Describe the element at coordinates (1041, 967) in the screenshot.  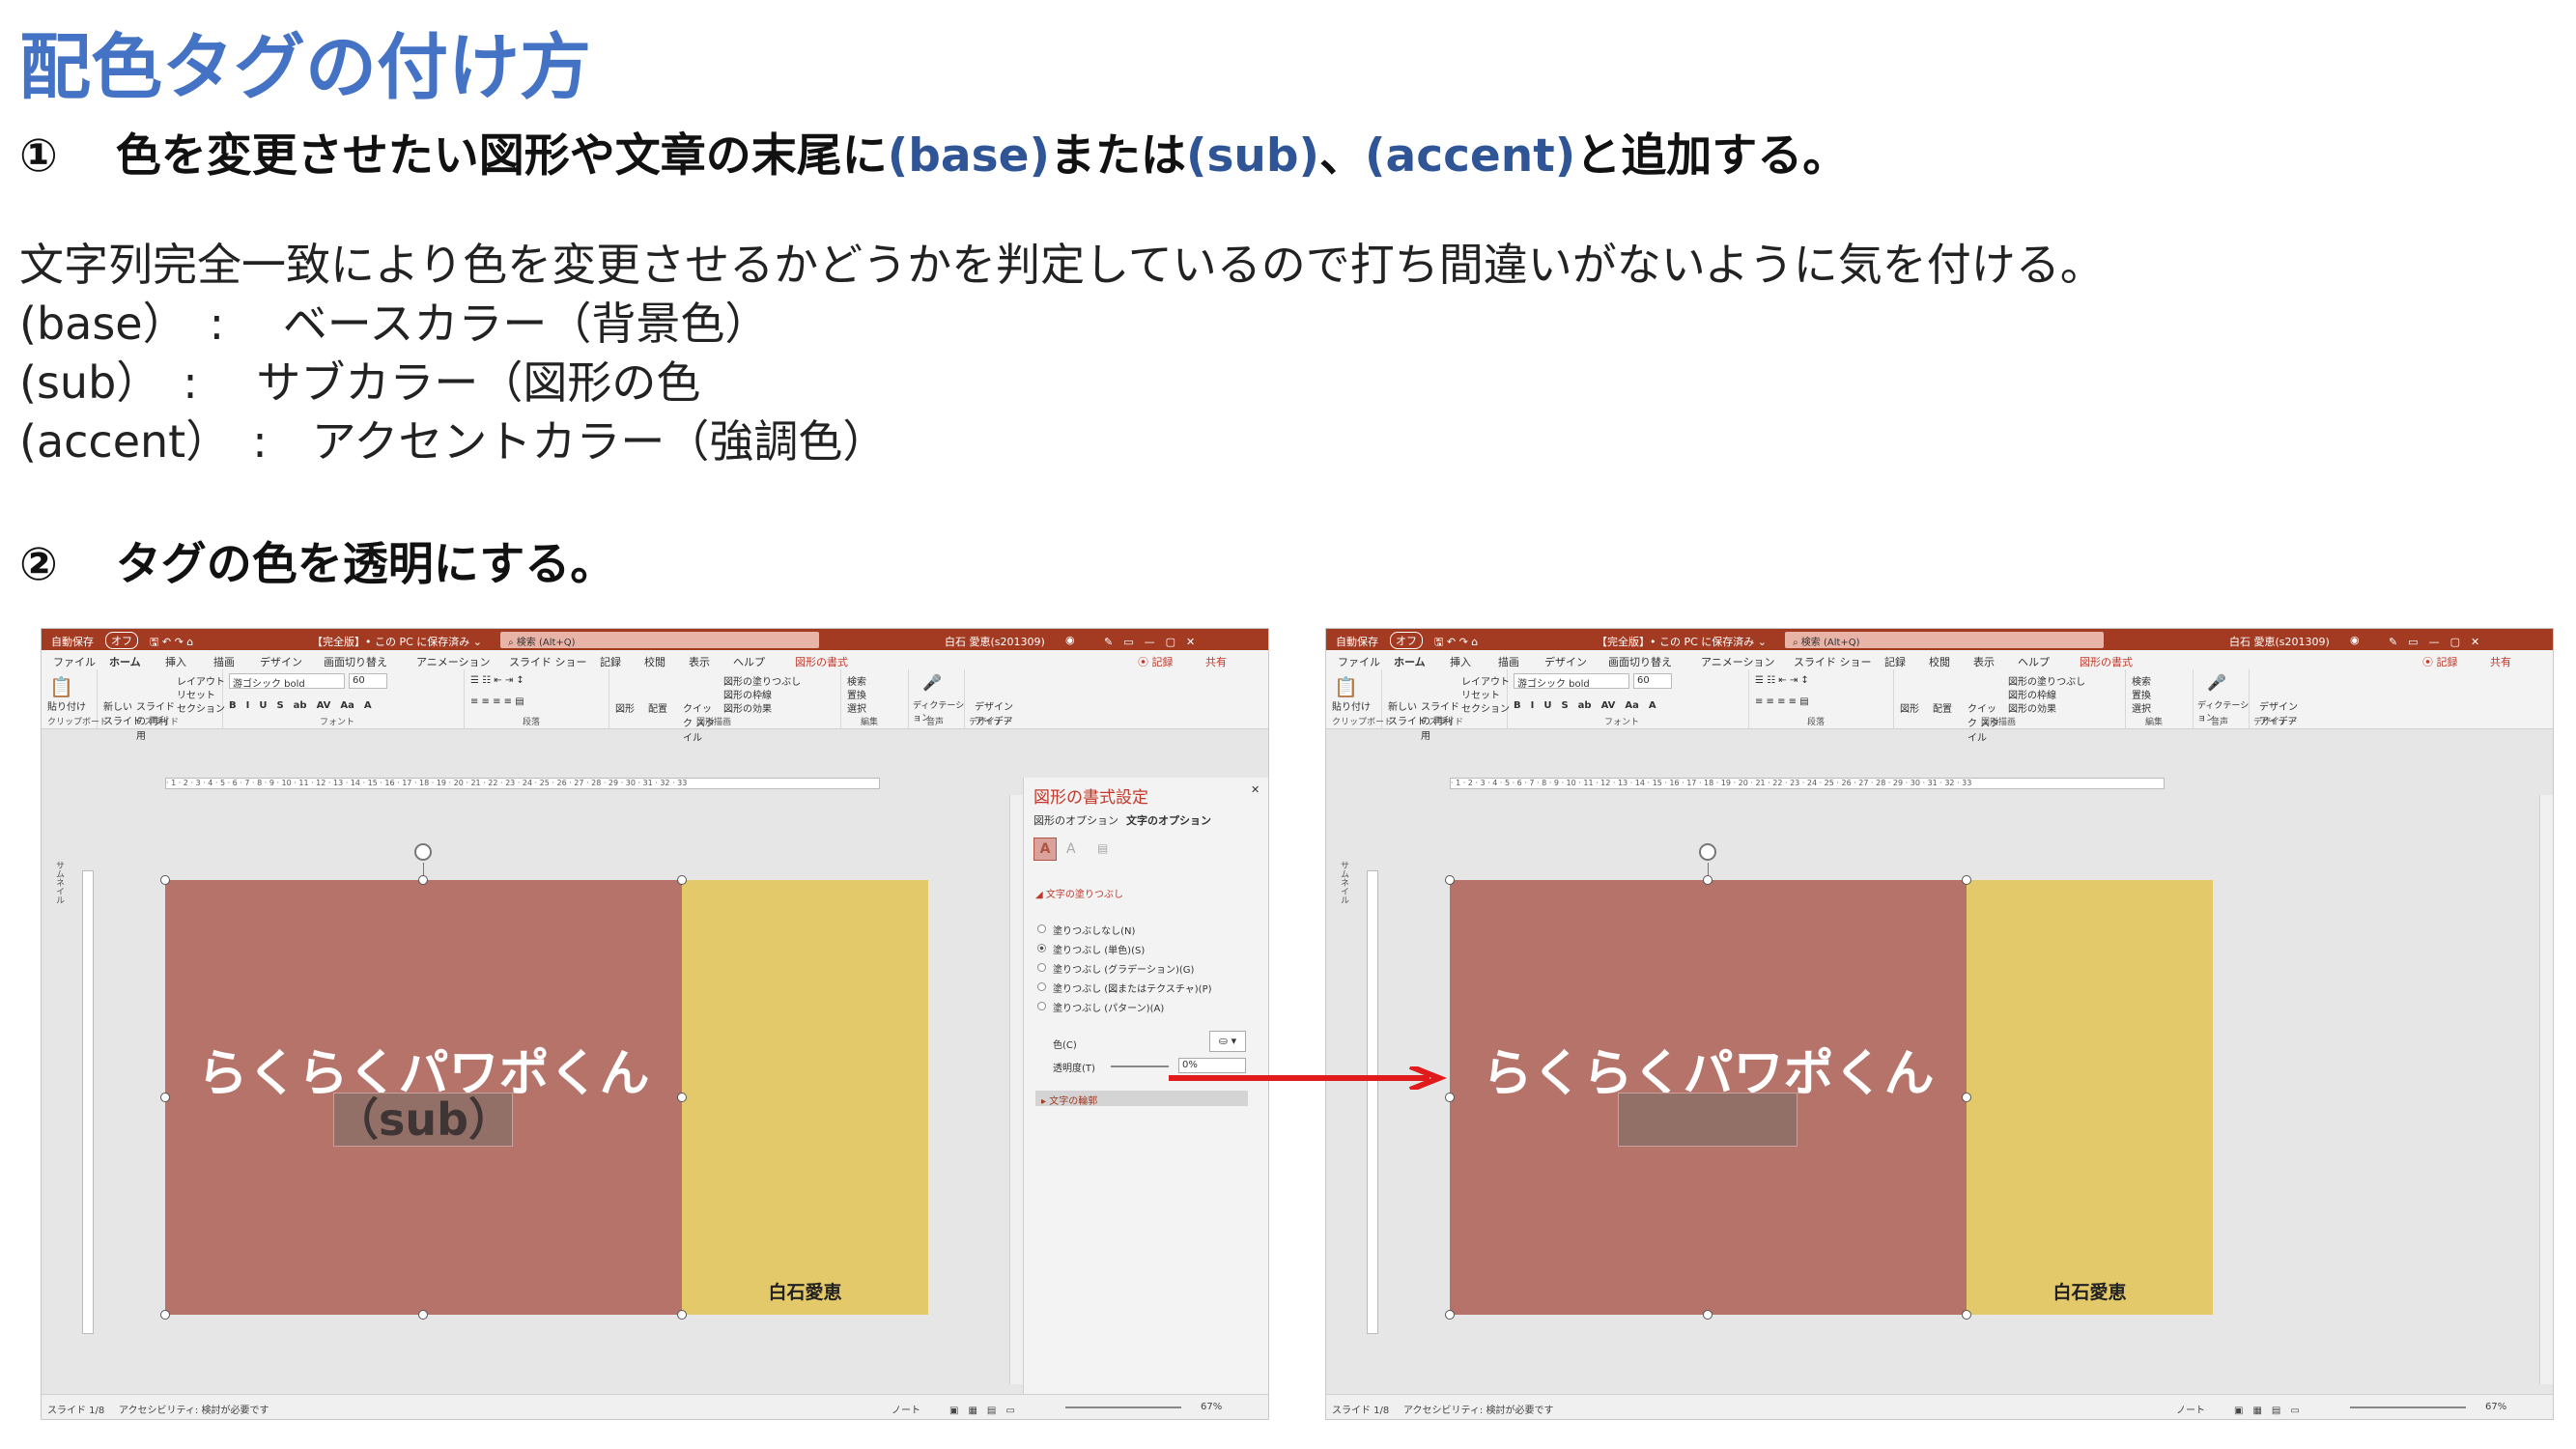
I see `radio-gradient-fill` at that location.